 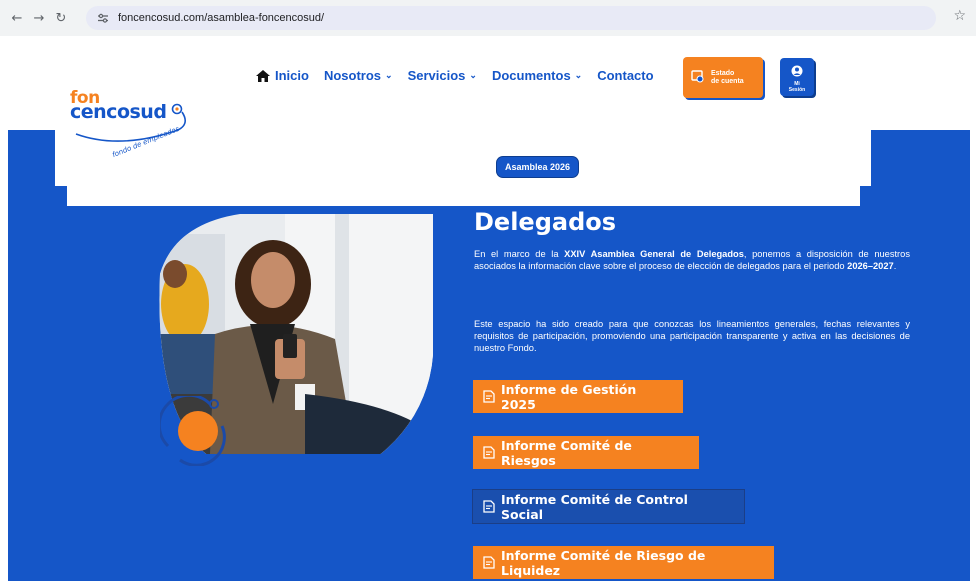 I want to click on address-bar: foncencosud.com/asamblea-foncencosud/, so click(x=511, y=18).